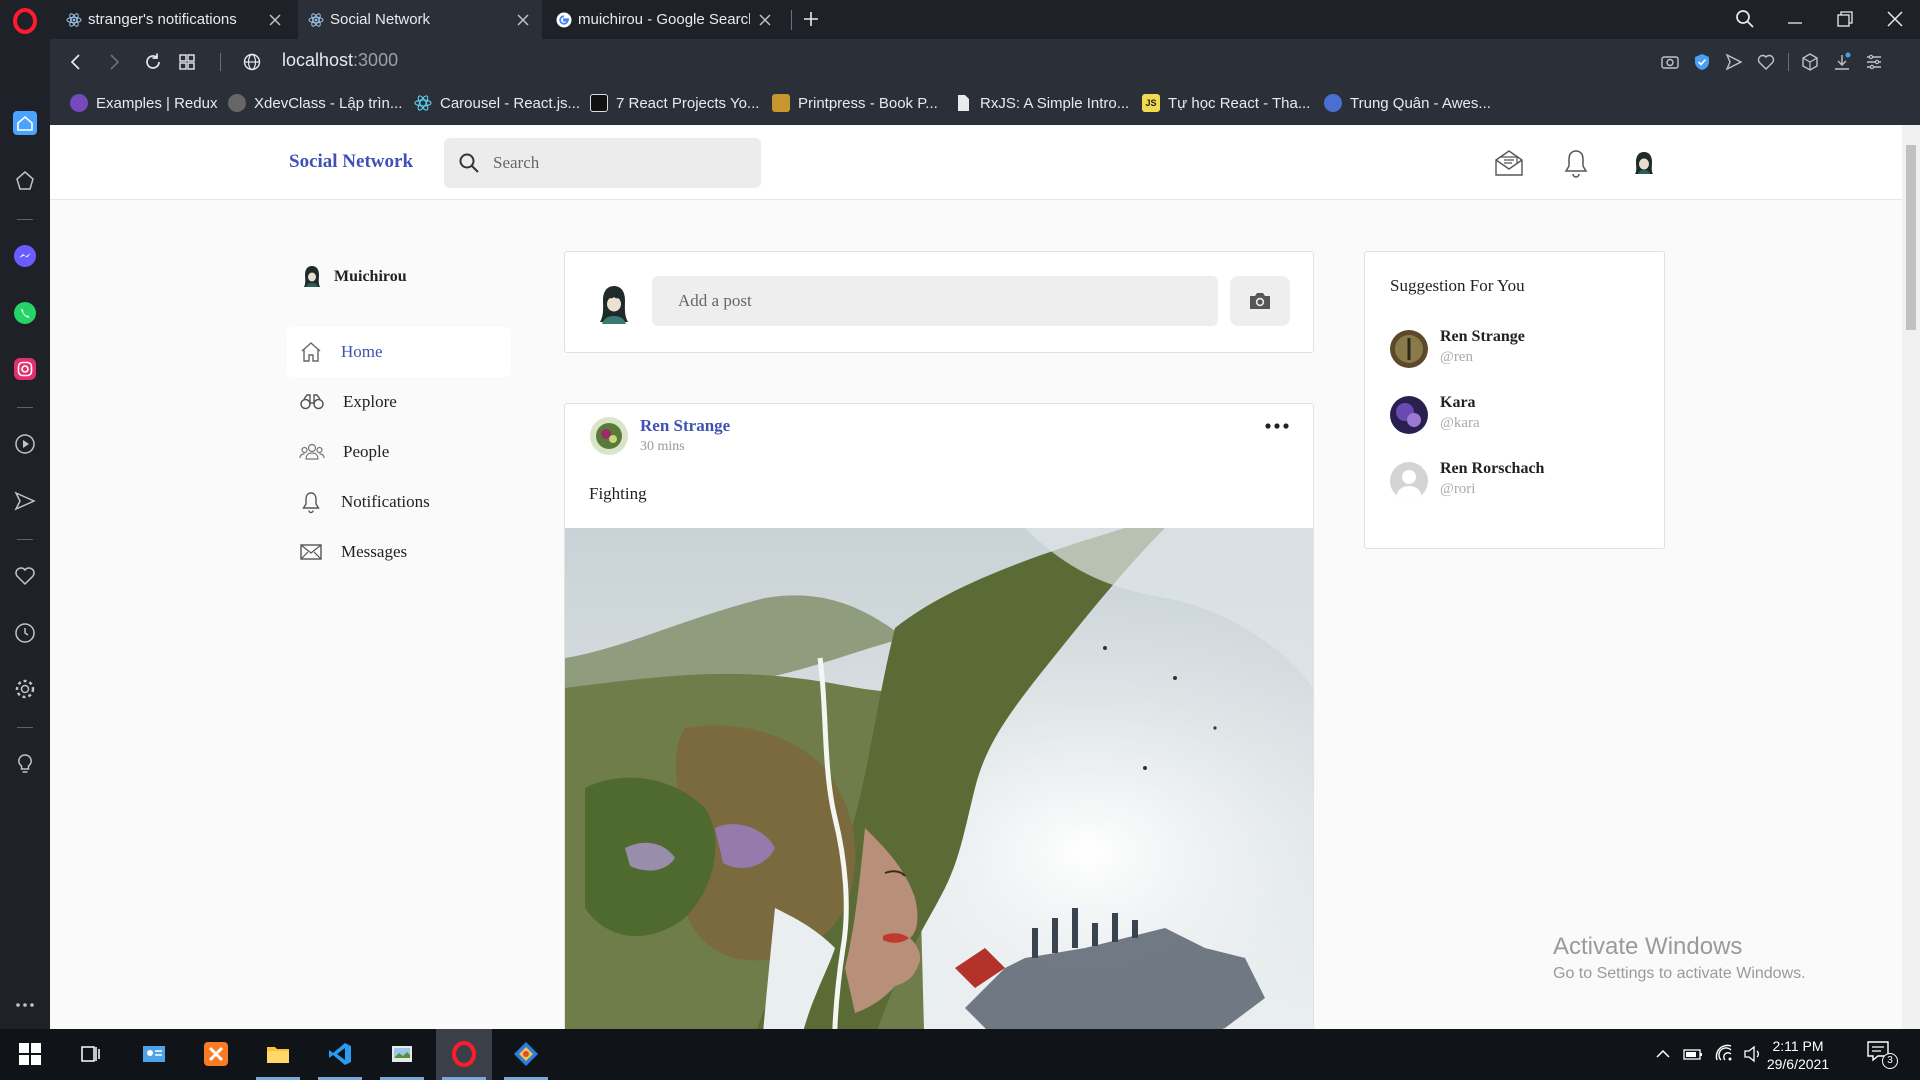 Image resolution: width=1920 pixels, height=1080 pixels. Describe the element at coordinates (25, 633) in the screenshot. I see `history-clock-icon` at that location.